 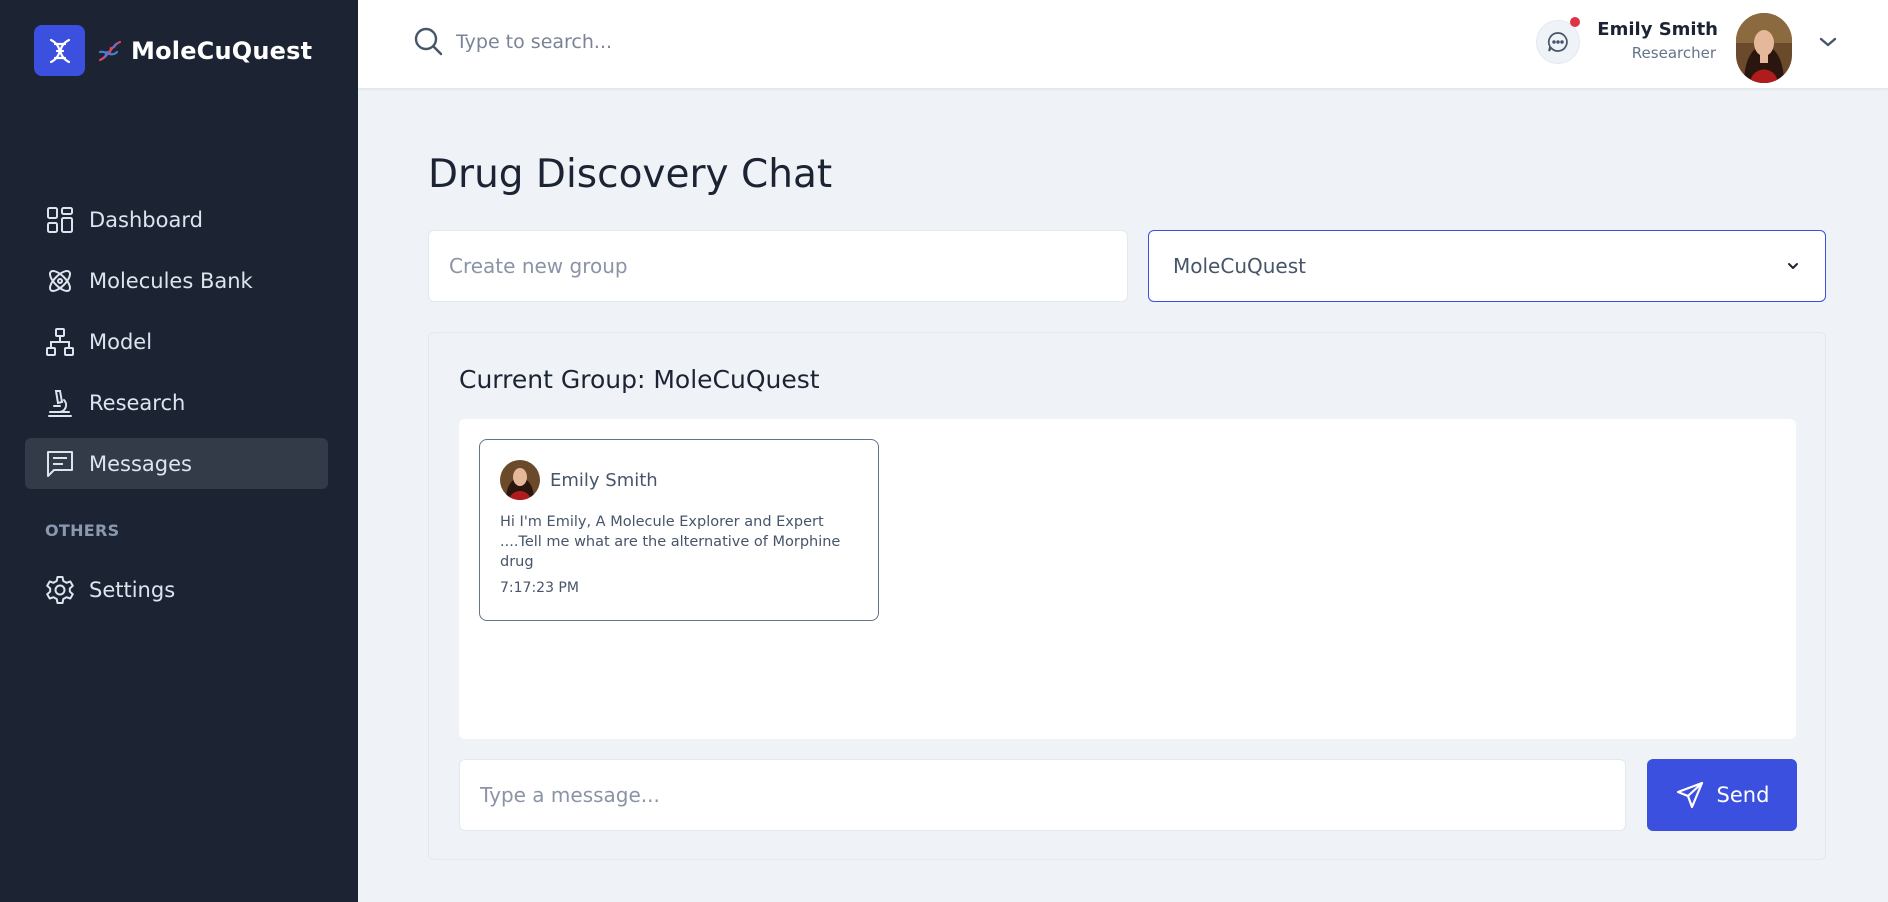 I want to click on atom-icon, so click(x=60, y=281).